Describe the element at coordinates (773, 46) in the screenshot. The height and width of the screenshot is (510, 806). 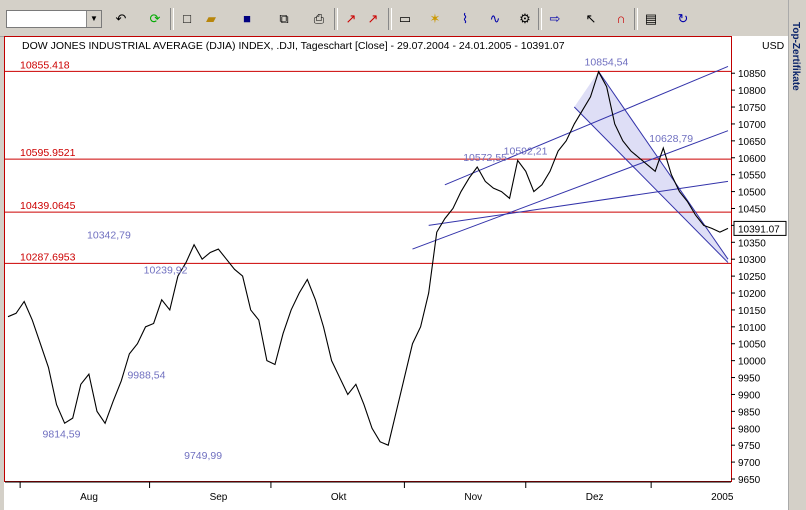
I see `currency-label: USD` at that location.